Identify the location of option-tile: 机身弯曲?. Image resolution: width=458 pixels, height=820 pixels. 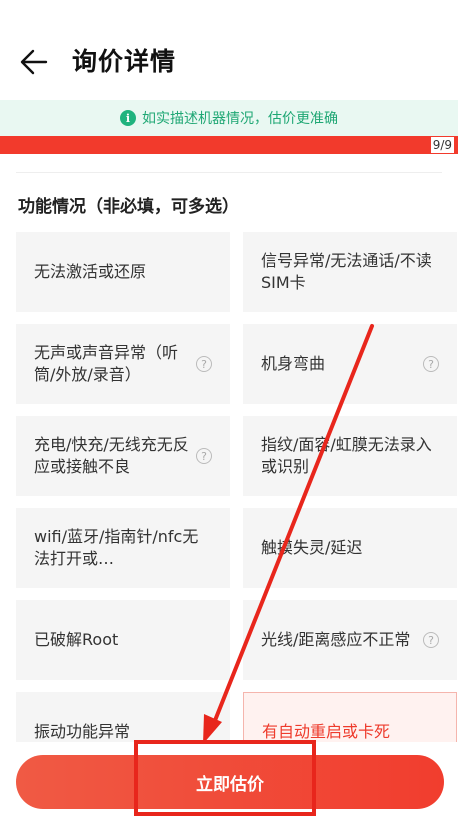
(350, 364).